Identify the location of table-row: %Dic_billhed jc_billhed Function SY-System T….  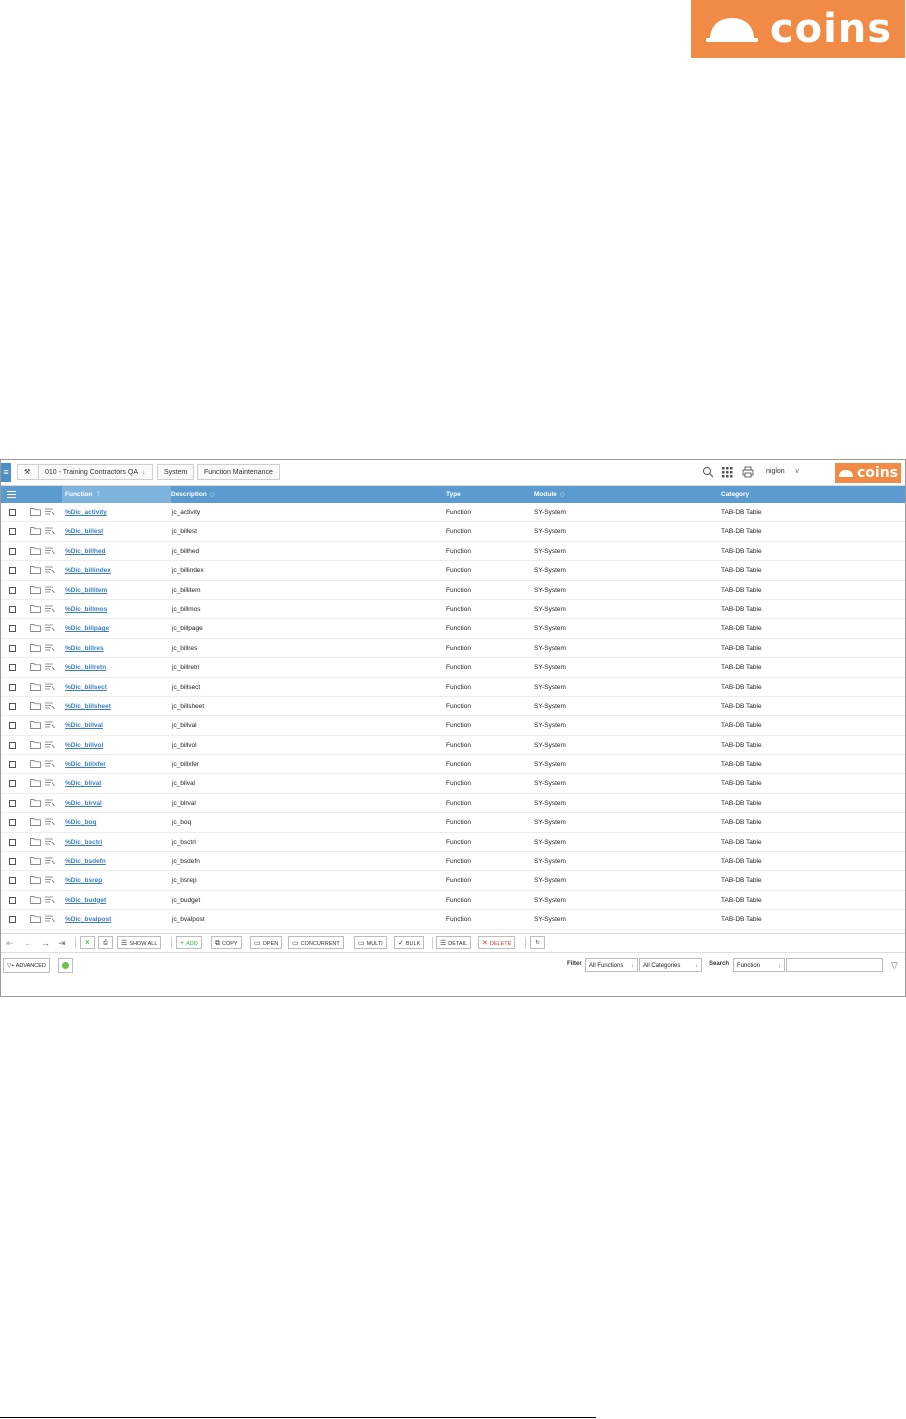
(453, 552).